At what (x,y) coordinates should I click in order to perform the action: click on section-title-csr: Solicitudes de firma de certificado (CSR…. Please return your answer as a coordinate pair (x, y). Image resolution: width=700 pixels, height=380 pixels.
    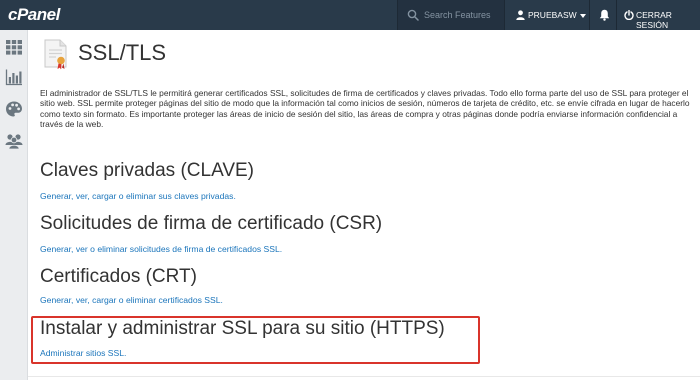
    Looking at the image, I should click on (211, 223).